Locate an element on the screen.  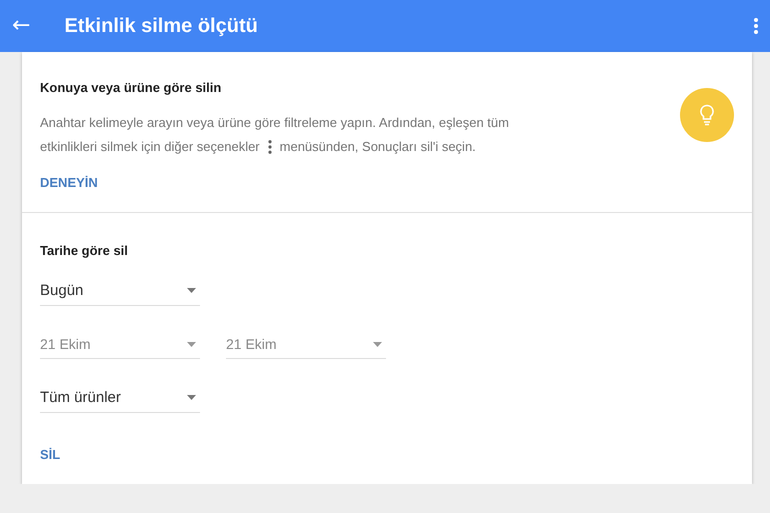
delete-link: SİL is located at coordinates (50, 454).